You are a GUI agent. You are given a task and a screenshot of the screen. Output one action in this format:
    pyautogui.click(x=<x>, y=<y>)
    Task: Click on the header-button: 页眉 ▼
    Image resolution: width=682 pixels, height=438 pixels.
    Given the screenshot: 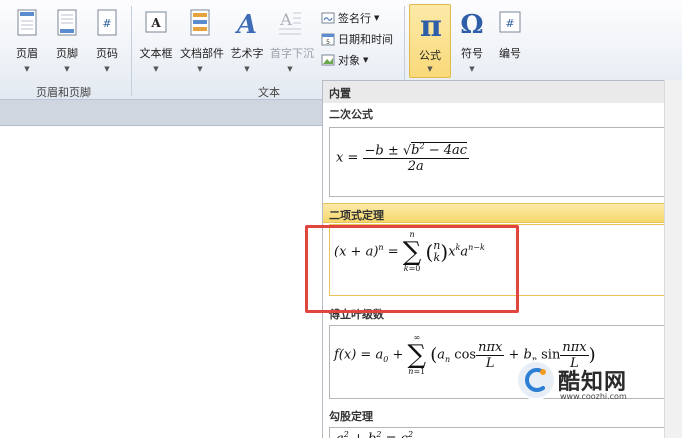 What is the action you would take?
    pyautogui.click(x=27, y=40)
    